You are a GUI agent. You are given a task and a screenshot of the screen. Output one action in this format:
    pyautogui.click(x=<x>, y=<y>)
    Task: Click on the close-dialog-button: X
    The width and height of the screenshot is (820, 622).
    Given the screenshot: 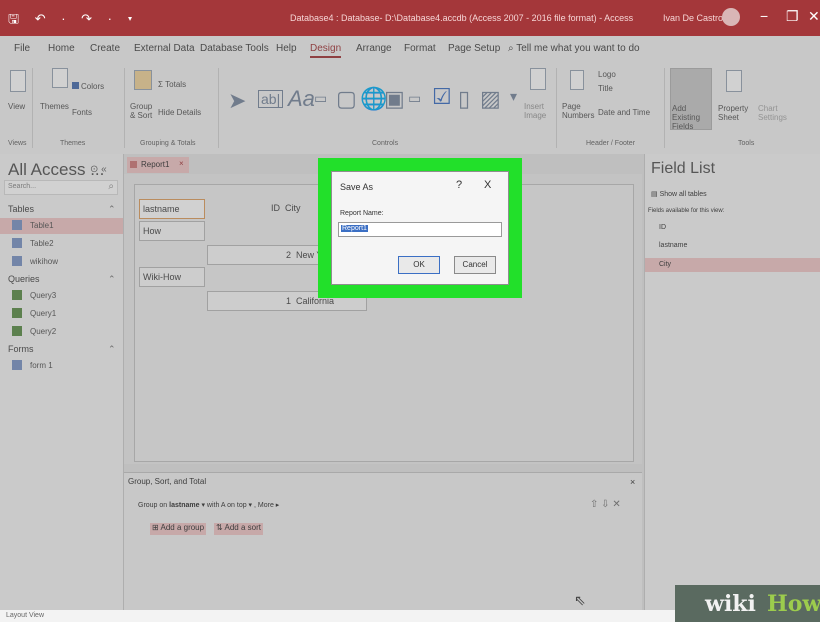 What is the action you would take?
    pyautogui.click(x=487, y=185)
    